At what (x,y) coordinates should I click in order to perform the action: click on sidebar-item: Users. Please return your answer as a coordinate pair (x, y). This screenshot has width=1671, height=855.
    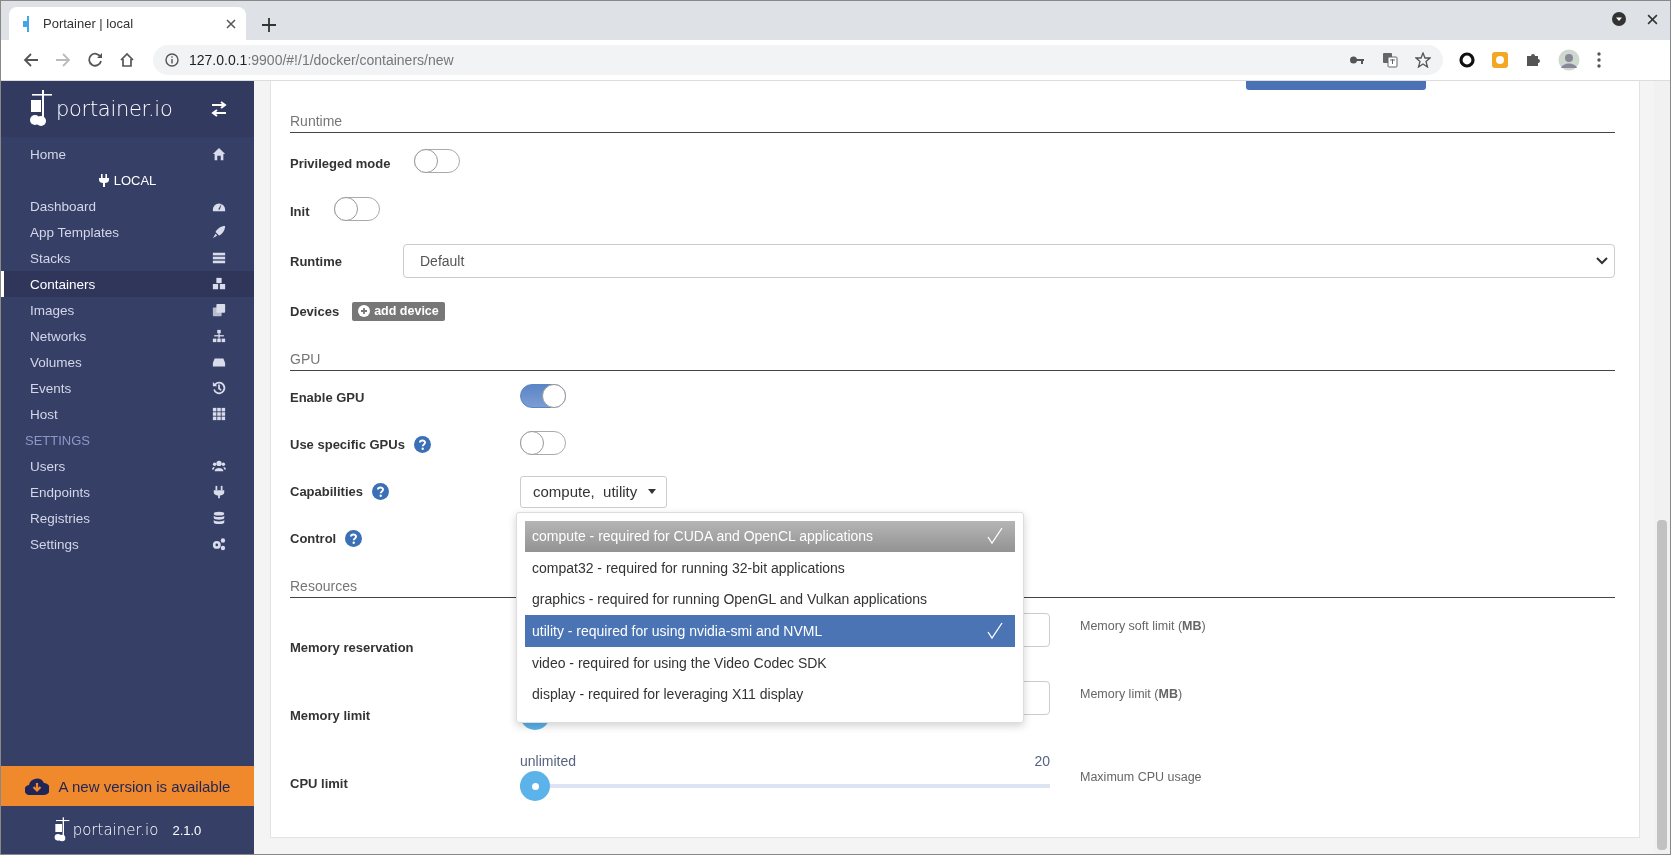
    Looking at the image, I should click on (127, 466).